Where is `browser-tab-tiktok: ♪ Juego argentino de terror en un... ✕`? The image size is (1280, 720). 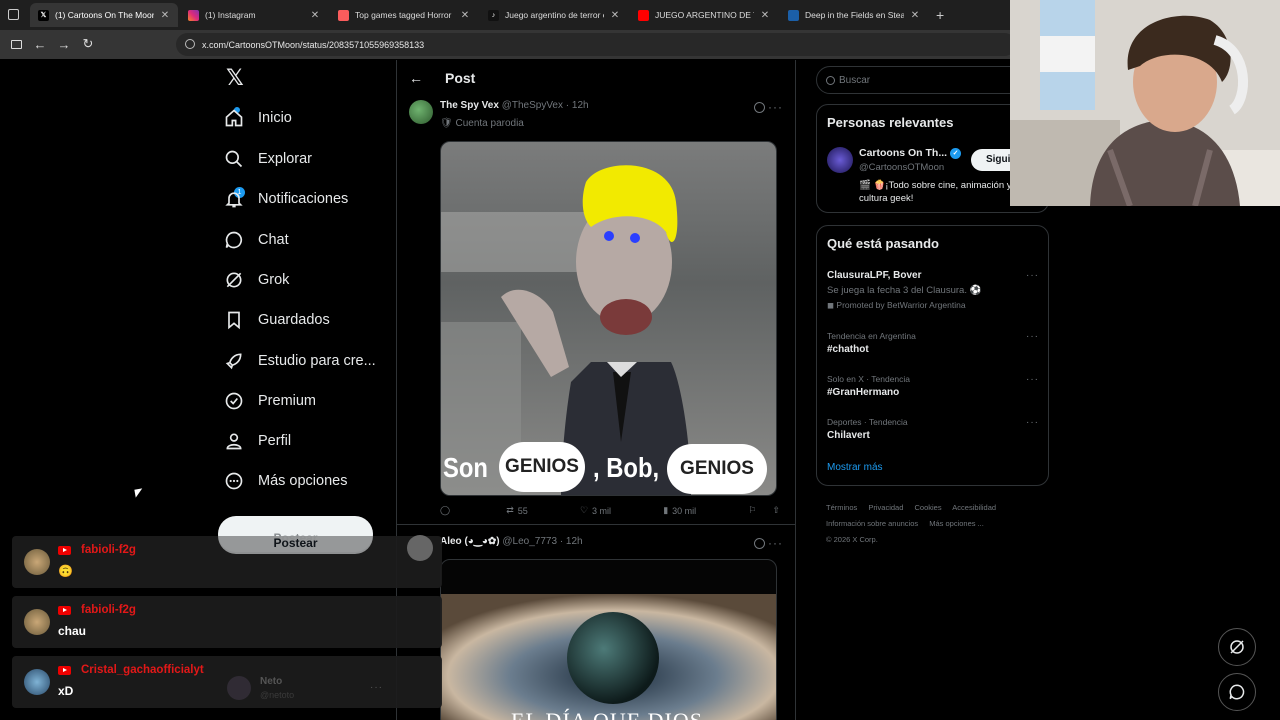
browser-tab-tiktok: ♪ Juego argentino de terror en un... ✕ is located at coordinates (554, 15).